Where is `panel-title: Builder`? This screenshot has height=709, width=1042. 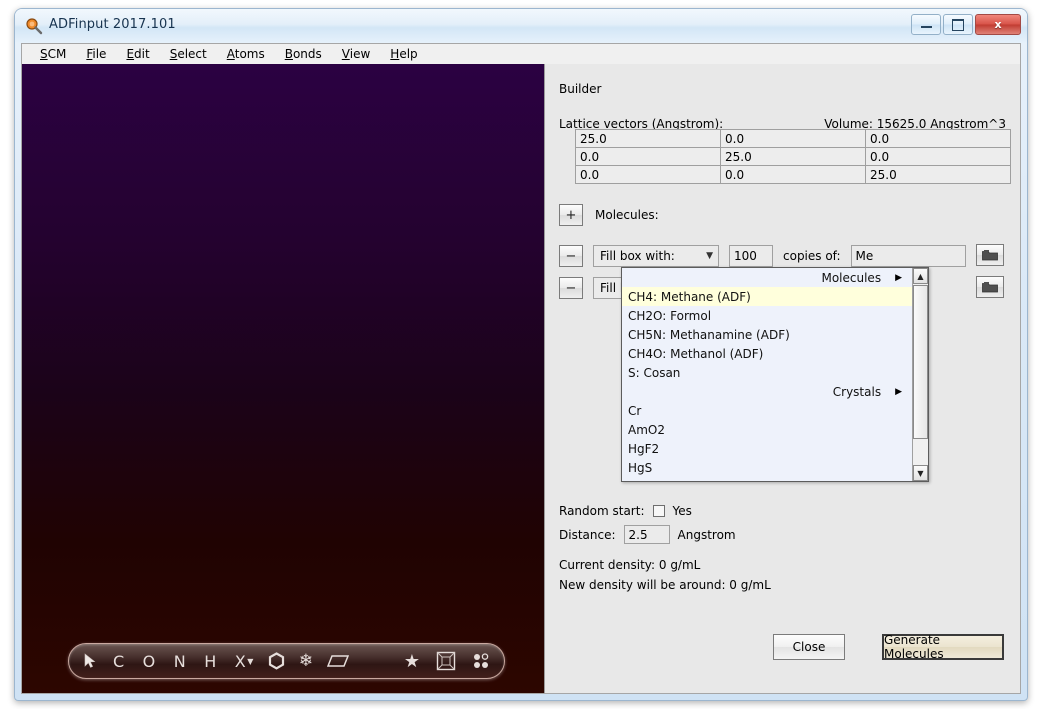 panel-title: Builder is located at coordinates (580, 89).